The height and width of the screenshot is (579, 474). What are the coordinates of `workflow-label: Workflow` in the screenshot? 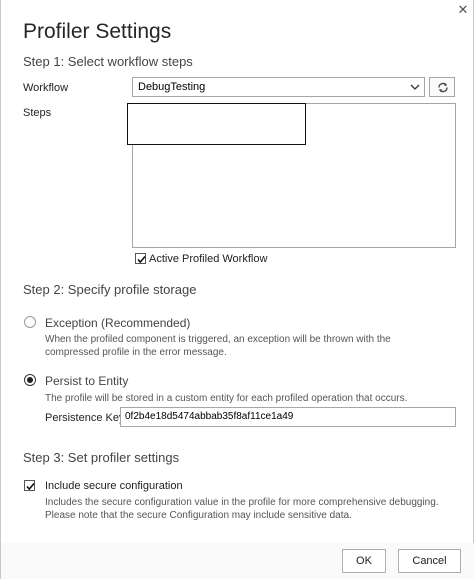 It's located at (46, 88).